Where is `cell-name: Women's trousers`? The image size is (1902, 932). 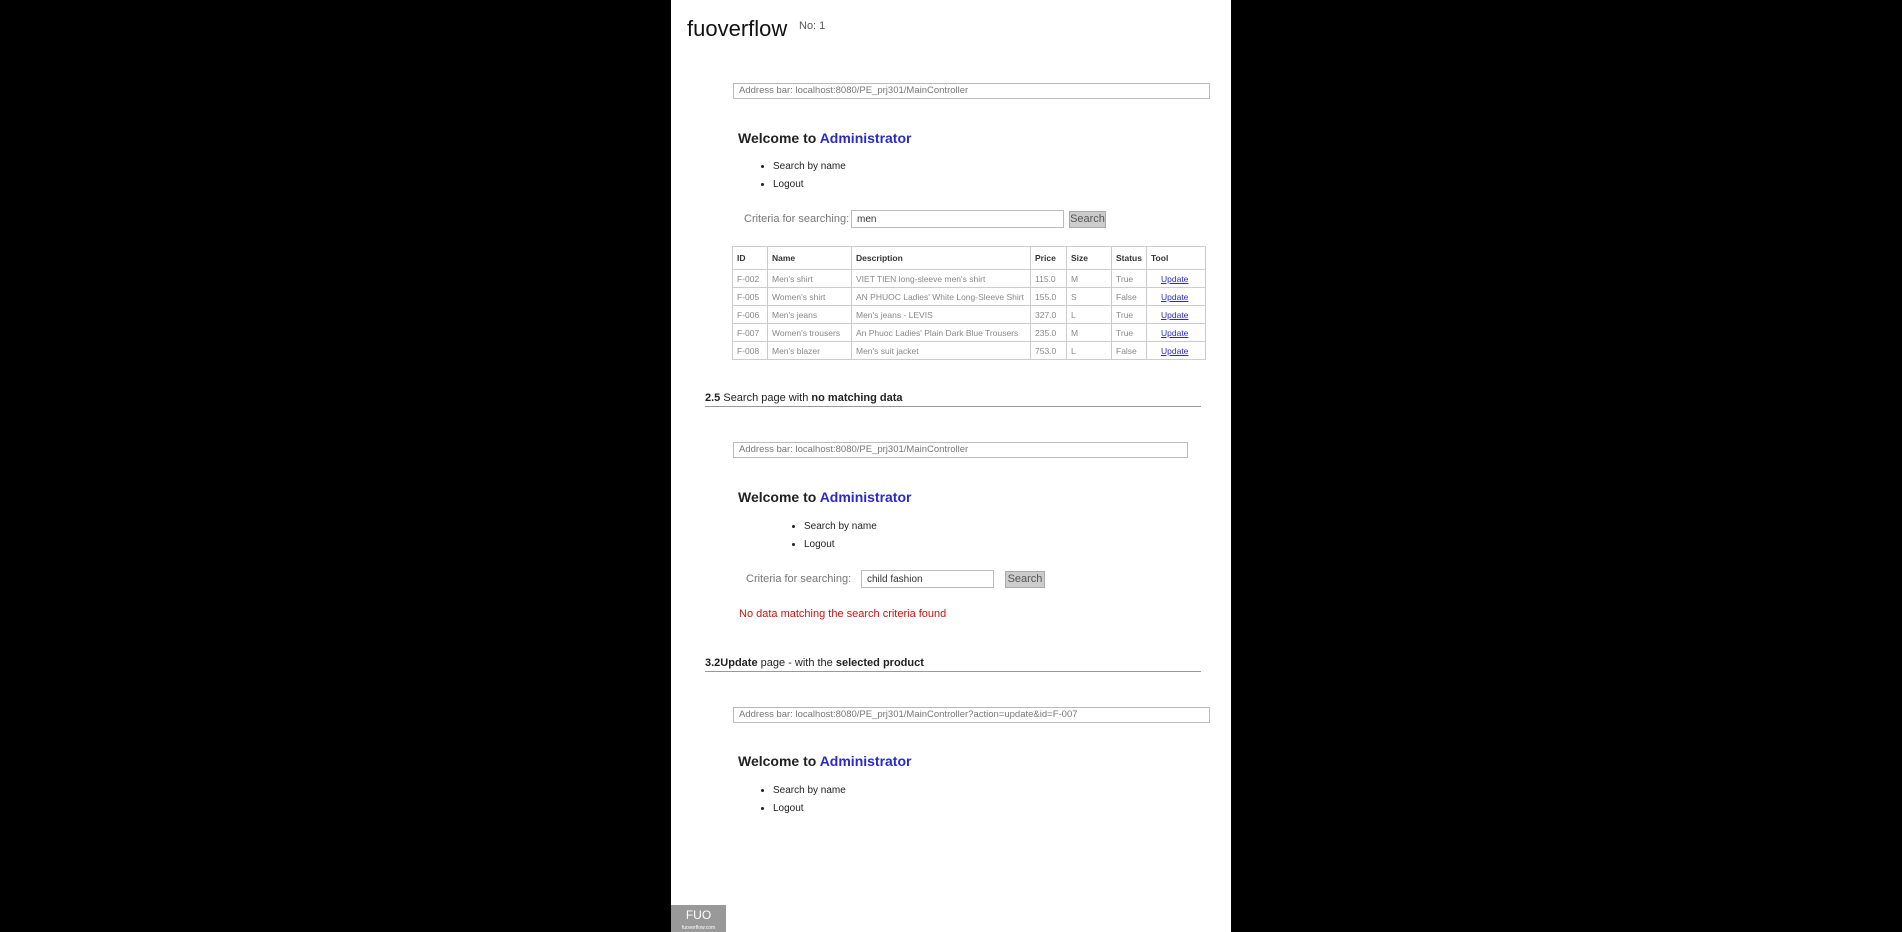 cell-name: Women's trousers is located at coordinates (809, 332).